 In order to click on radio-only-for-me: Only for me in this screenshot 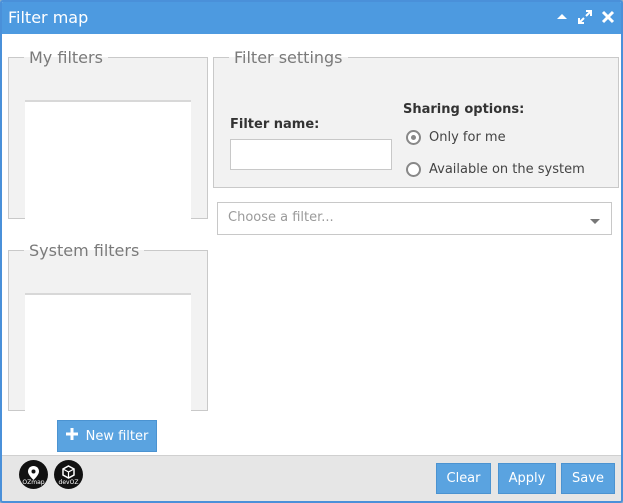, I will do `click(456, 137)`.